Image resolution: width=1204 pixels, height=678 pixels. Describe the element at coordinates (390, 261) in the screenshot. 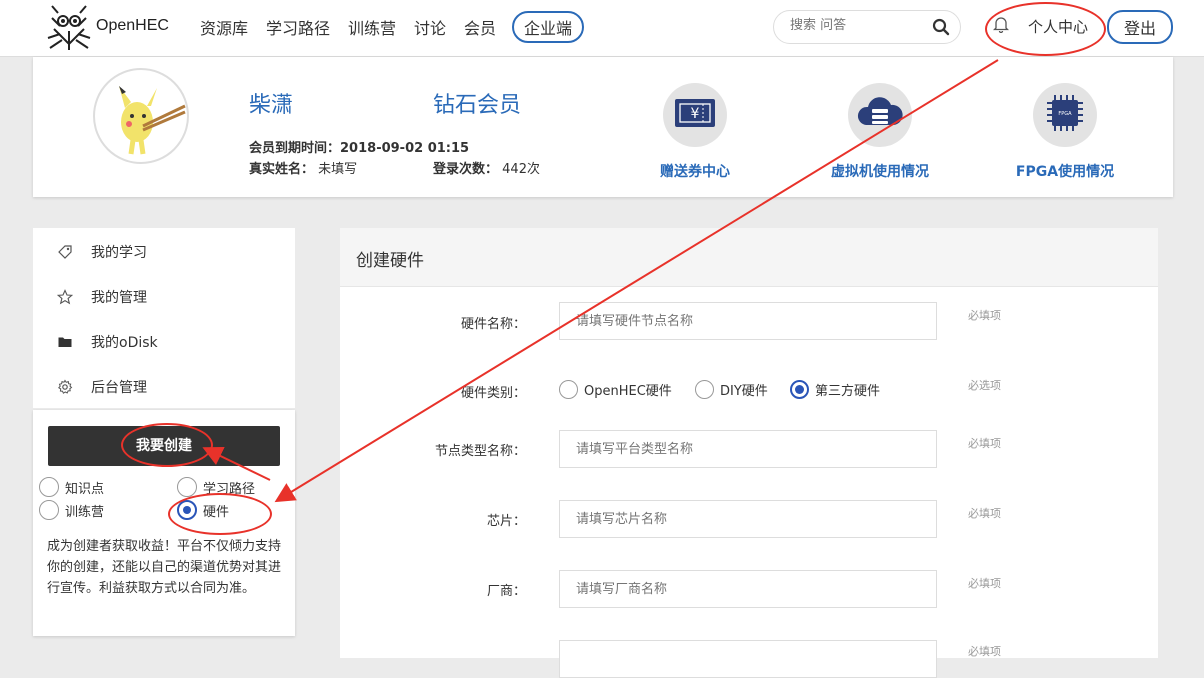

I see `form-title: 创建硬件` at that location.